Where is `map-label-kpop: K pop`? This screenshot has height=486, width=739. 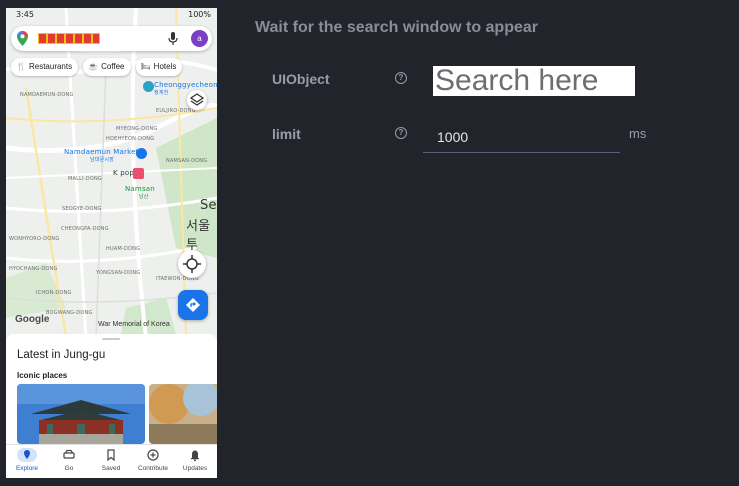
map-label-kpop: K pop is located at coordinates (123, 173).